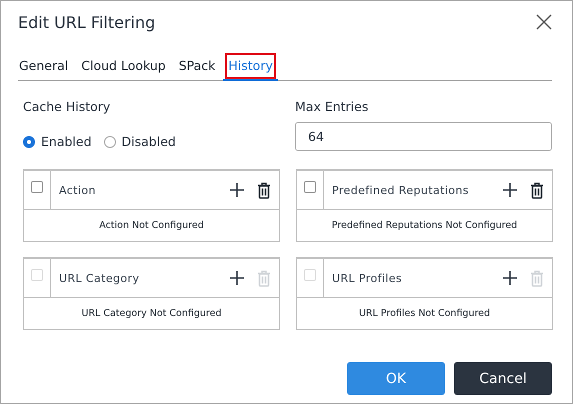 This screenshot has width=573, height=404. I want to click on cancel-button: Cancel, so click(503, 378).